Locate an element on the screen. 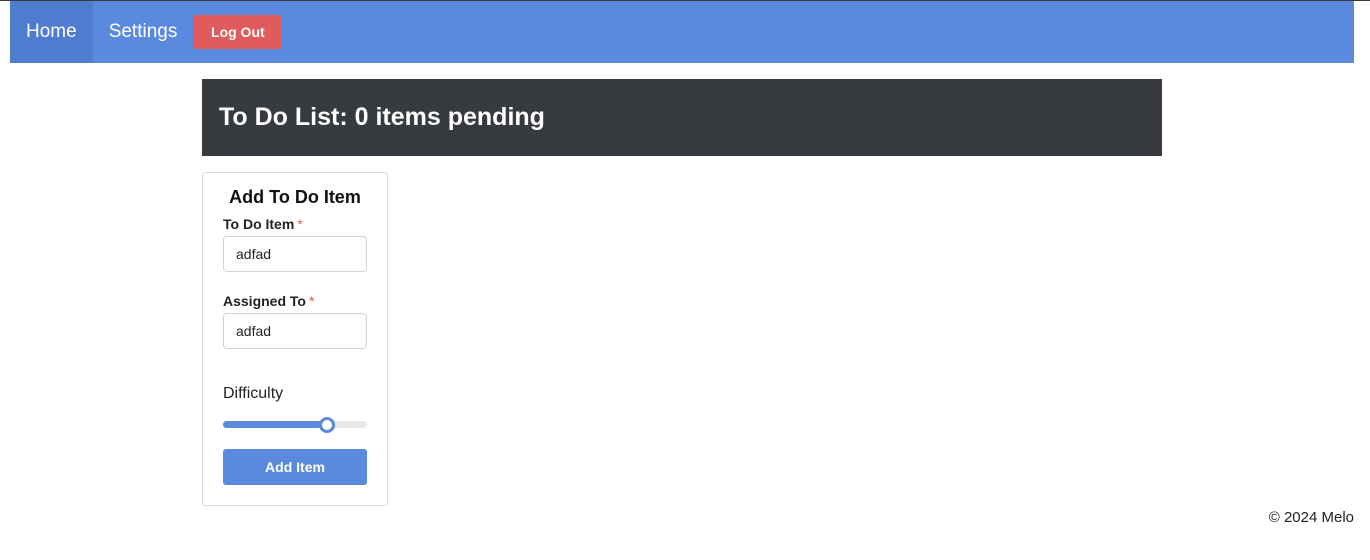  logout-button: Log Out is located at coordinates (238, 32).